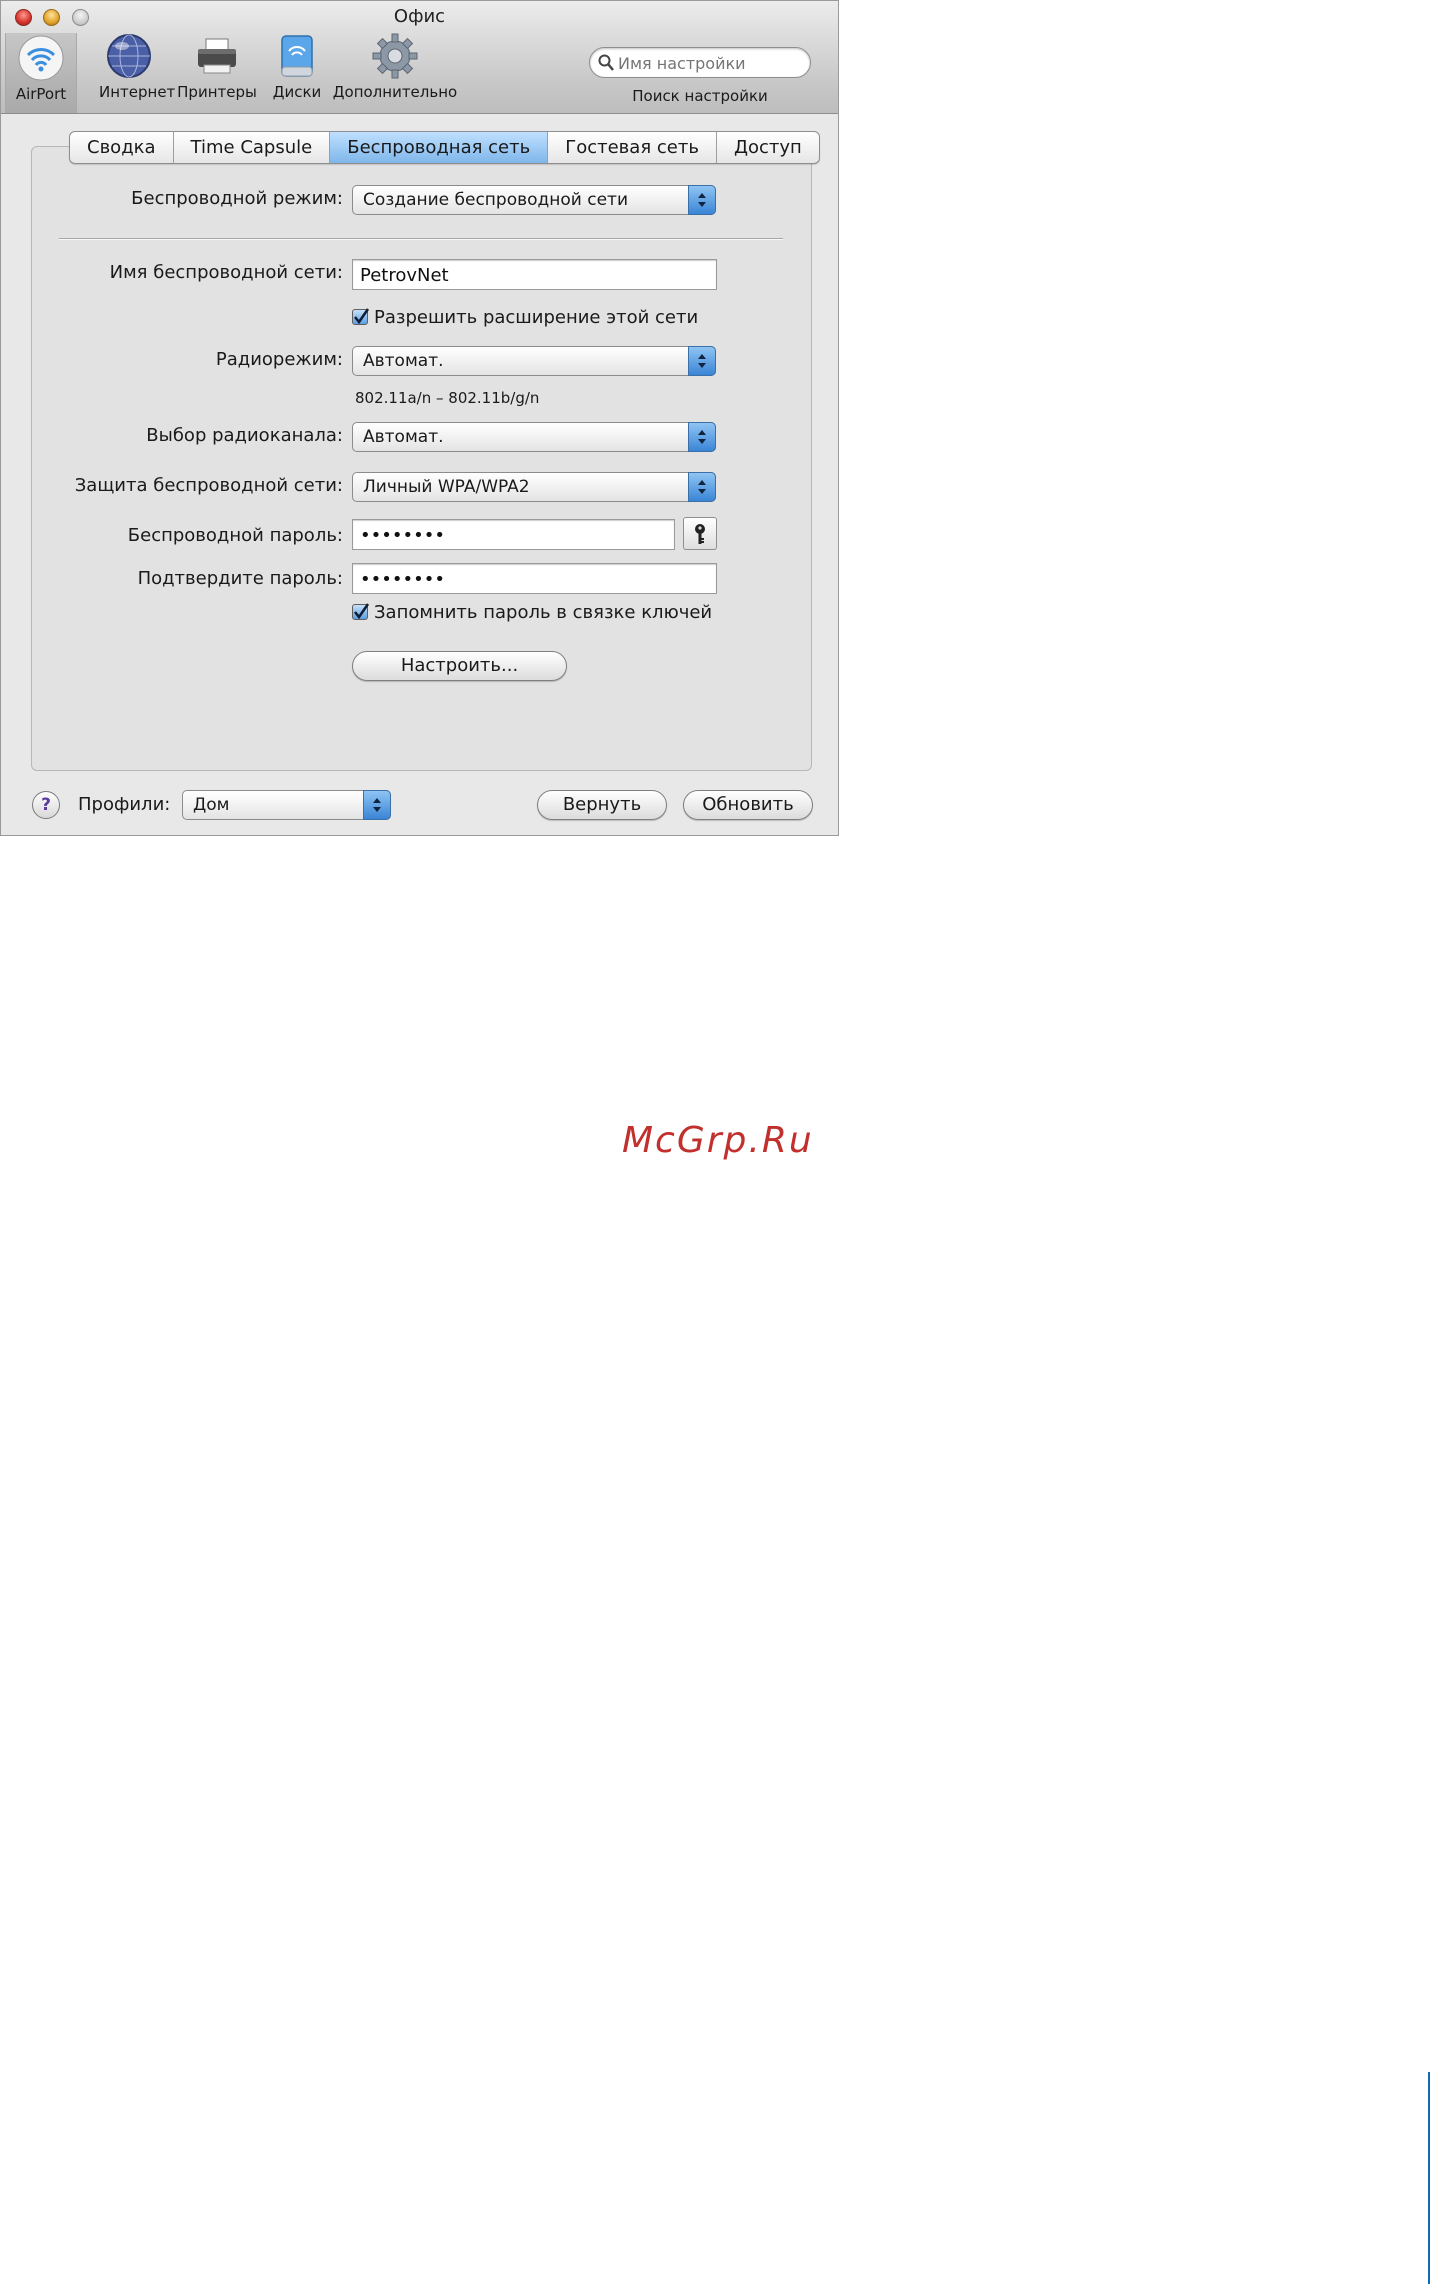 The height and width of the screenshot is (2284, 1430). Describe the element at coordinates (718, 1140) in the screenshot. I see `watermark: McGrp.Ru` at that location.